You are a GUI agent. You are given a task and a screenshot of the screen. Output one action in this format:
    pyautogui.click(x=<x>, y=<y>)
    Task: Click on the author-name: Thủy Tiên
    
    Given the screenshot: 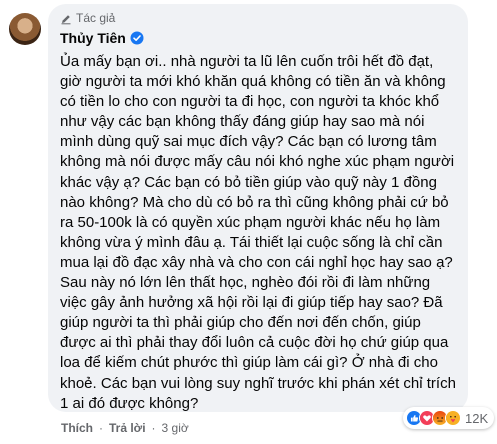 What is the action you would take?
    pyautogui.click(x=93, y=38)
    